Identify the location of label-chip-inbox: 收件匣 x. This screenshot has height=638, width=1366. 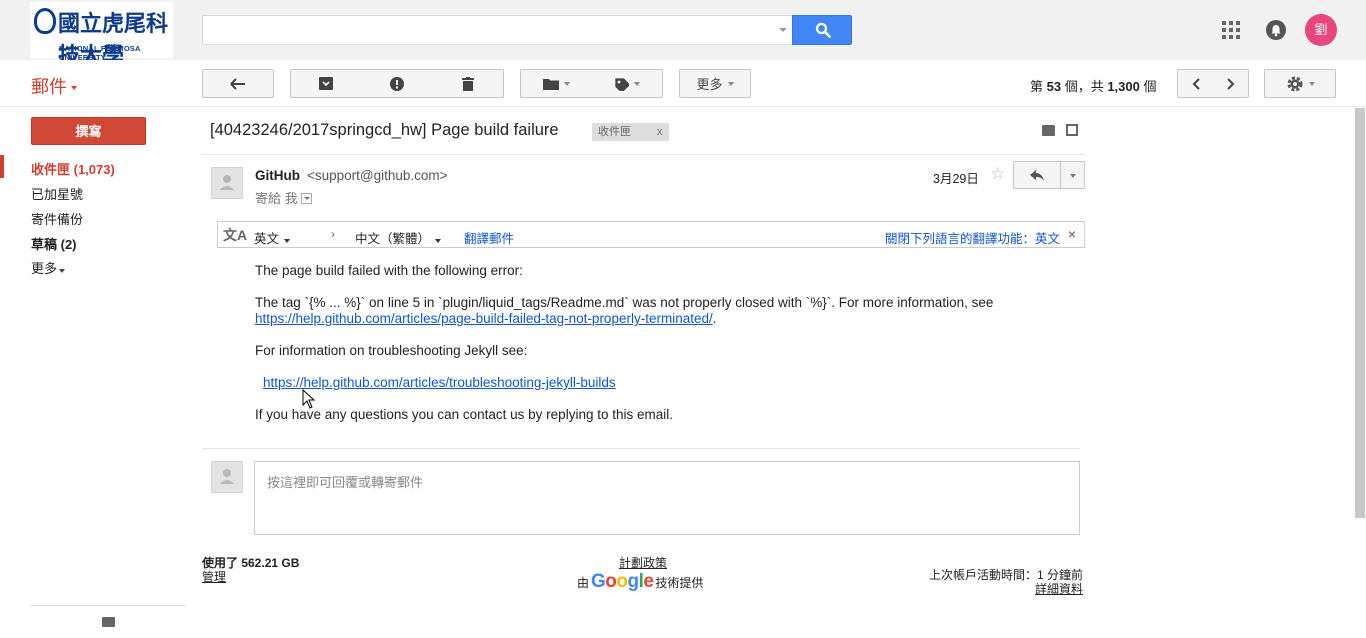
(630, 132).